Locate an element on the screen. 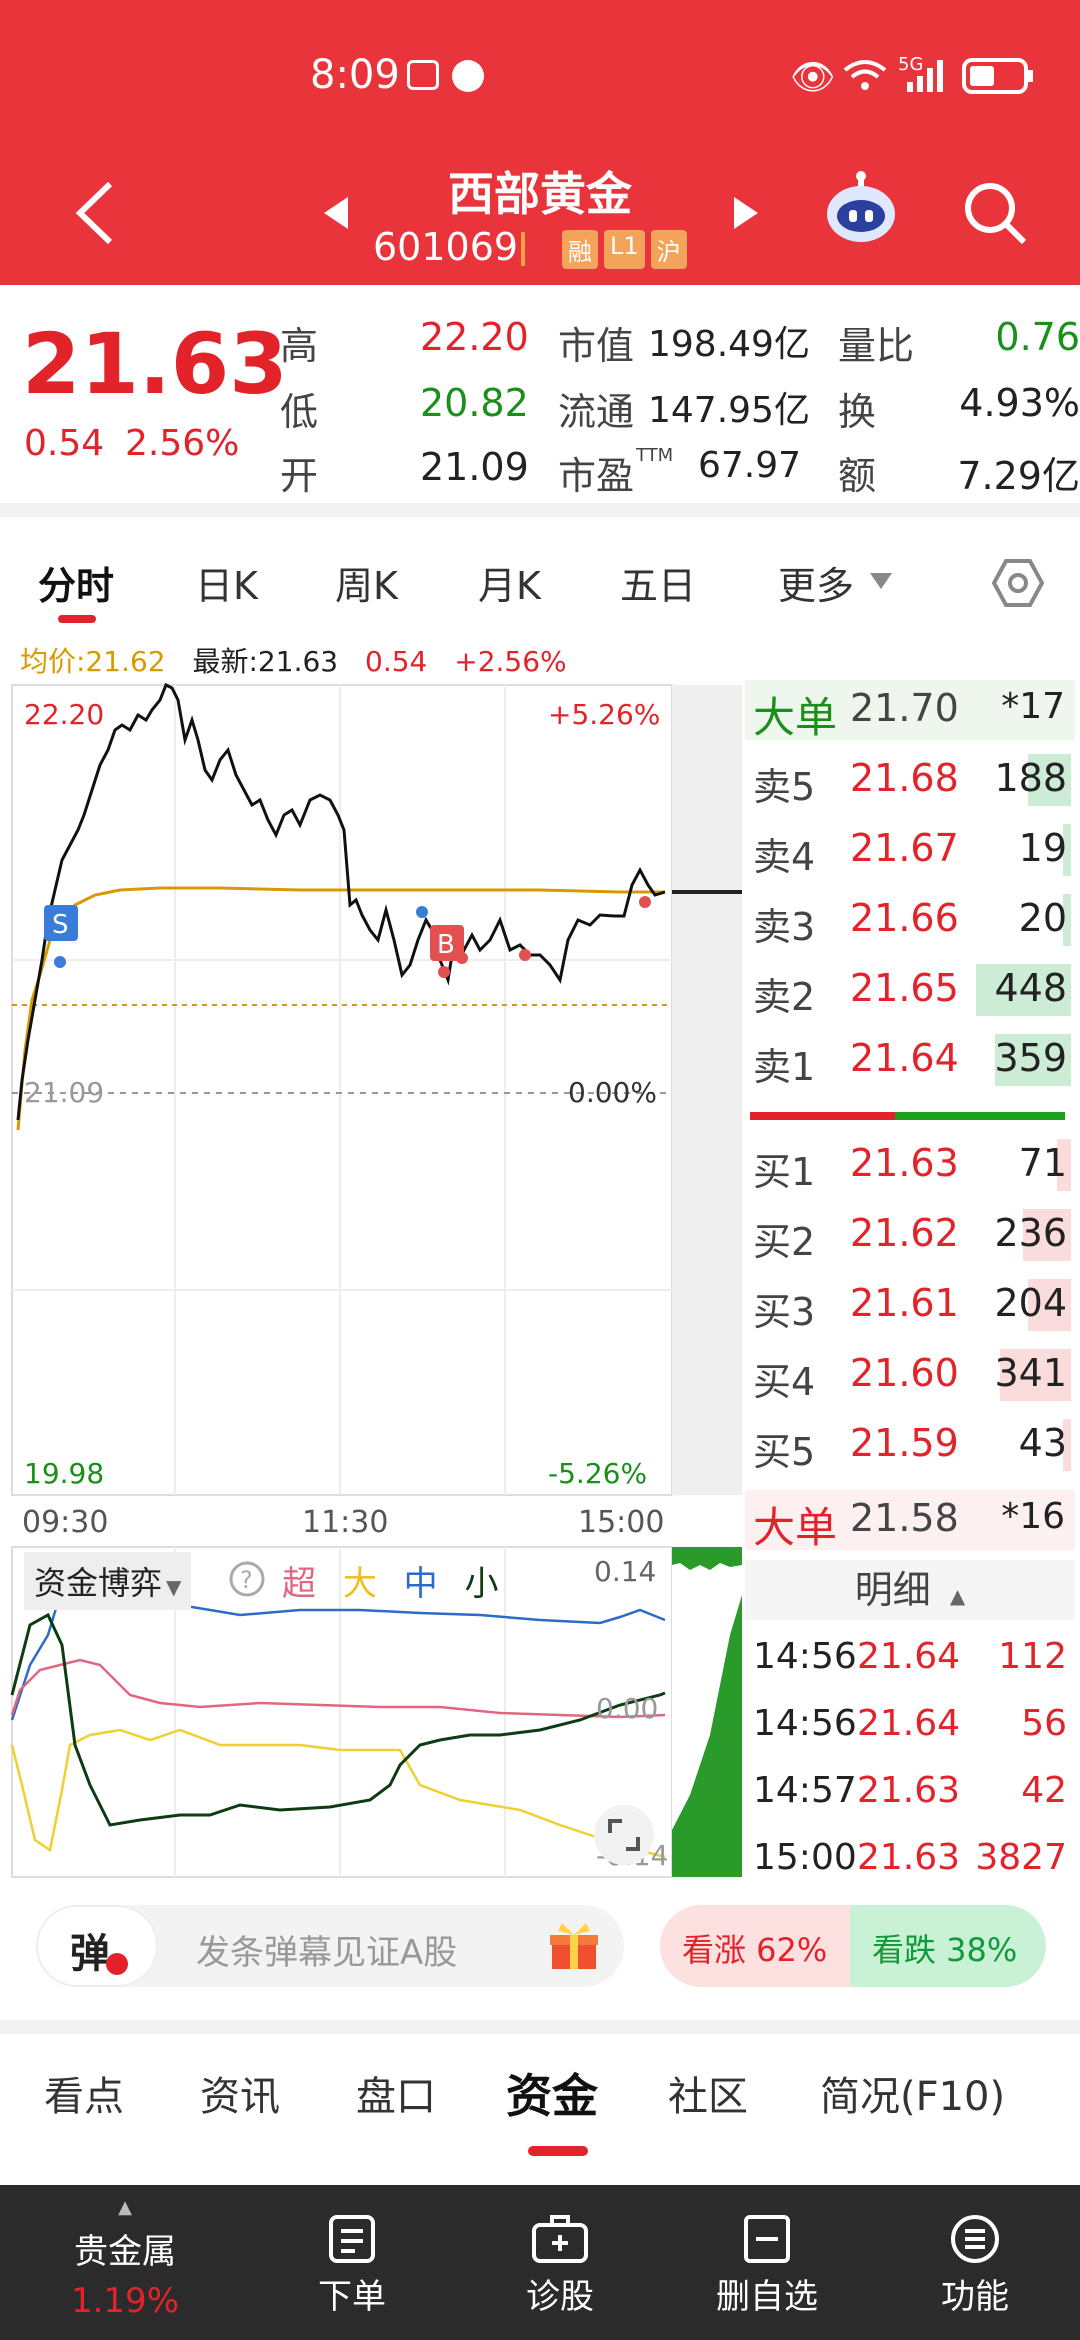 The width and height of the screenshot is (1080, 2340). detail-header: 明细 ▲ is located at coordinates (910, 1590).